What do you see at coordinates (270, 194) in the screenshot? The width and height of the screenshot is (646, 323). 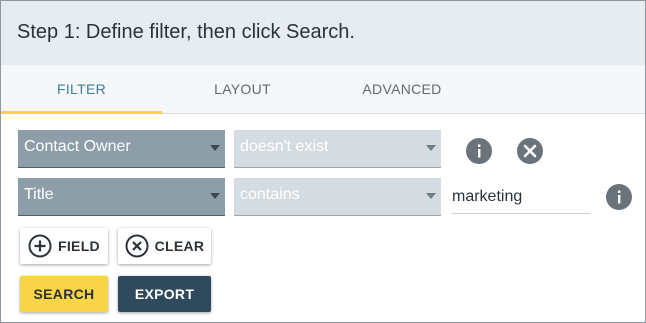 I see `operator-select-value: contains` at bounding box center [270, 194].